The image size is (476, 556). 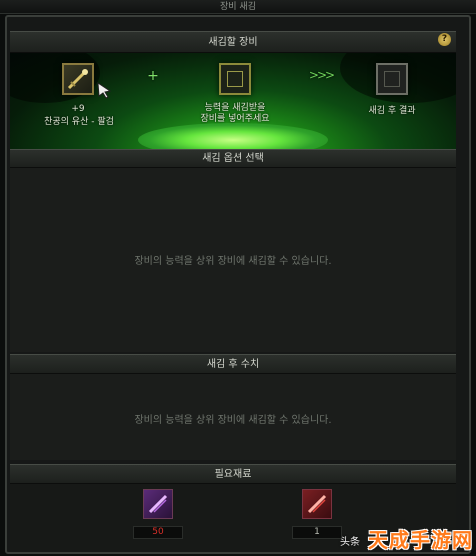 I want to click on engrave-options-message: 장비의 능력을 상위 장비에 새김할 수 있습니다., so click(x=233, y=261).